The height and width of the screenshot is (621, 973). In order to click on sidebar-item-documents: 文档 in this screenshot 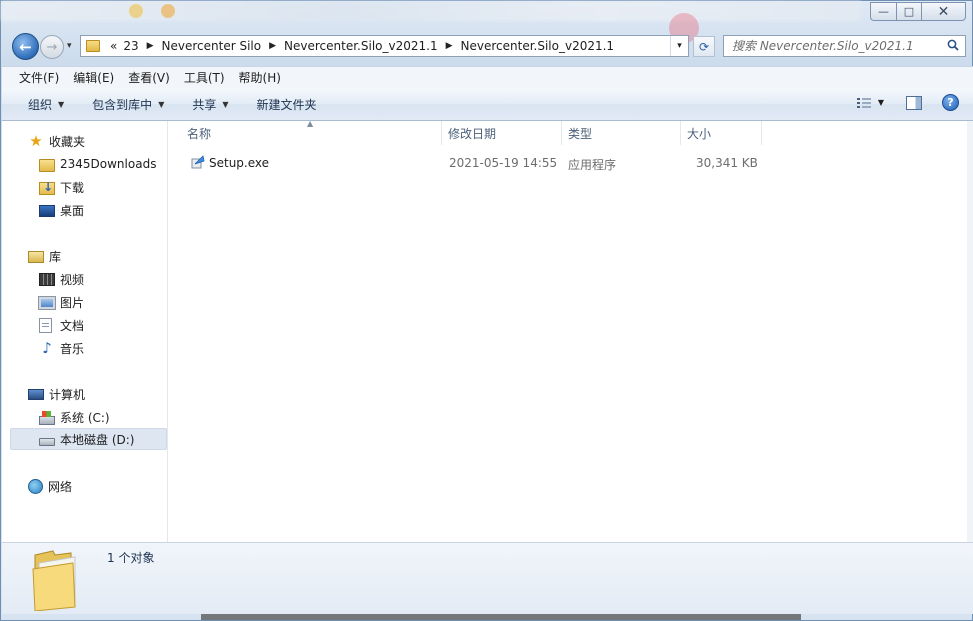, I will do `click(61, 325)`.